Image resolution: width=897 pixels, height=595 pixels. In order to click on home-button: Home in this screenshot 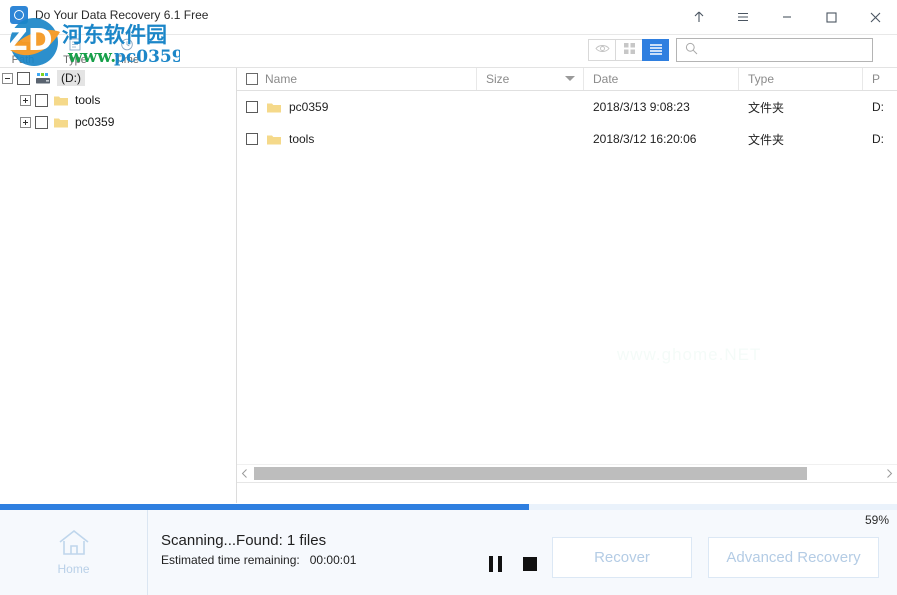, I will do `click(74, 552)`.